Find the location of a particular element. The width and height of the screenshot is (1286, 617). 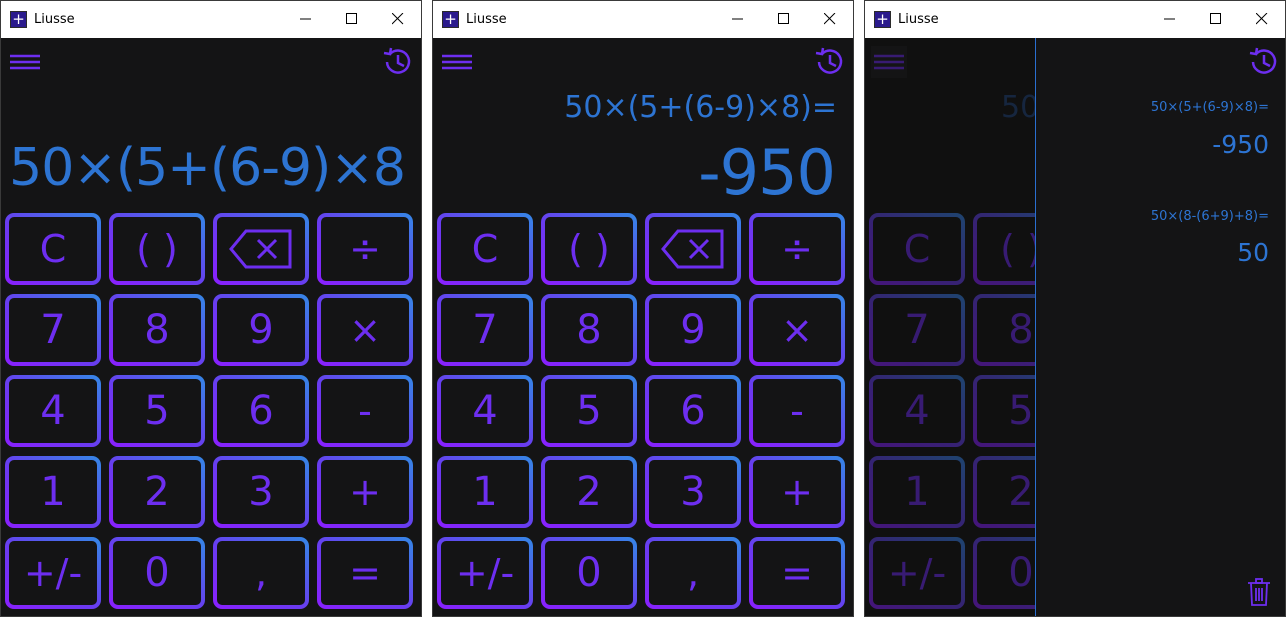

history-item-expression: 50×(8-(6+9)+8)= is located at coordinates (1210, 216).